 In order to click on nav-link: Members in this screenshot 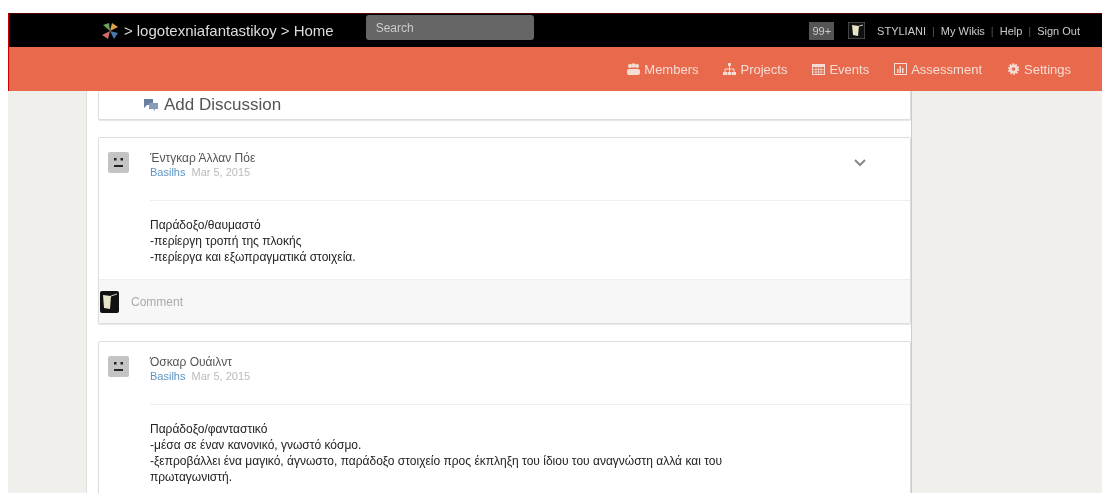, I will do `click(663, 69)`.